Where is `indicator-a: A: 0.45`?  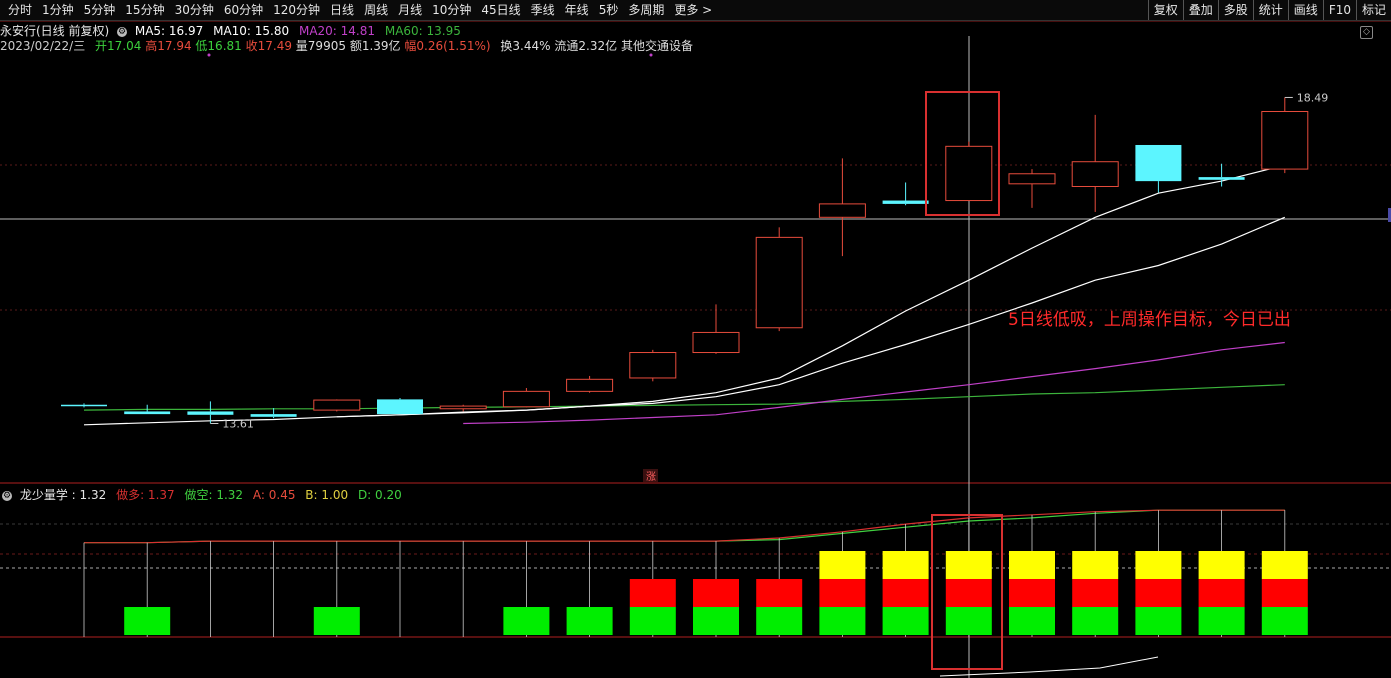
indicator-a: A: 0.45 is located at coordinates (274, 495).